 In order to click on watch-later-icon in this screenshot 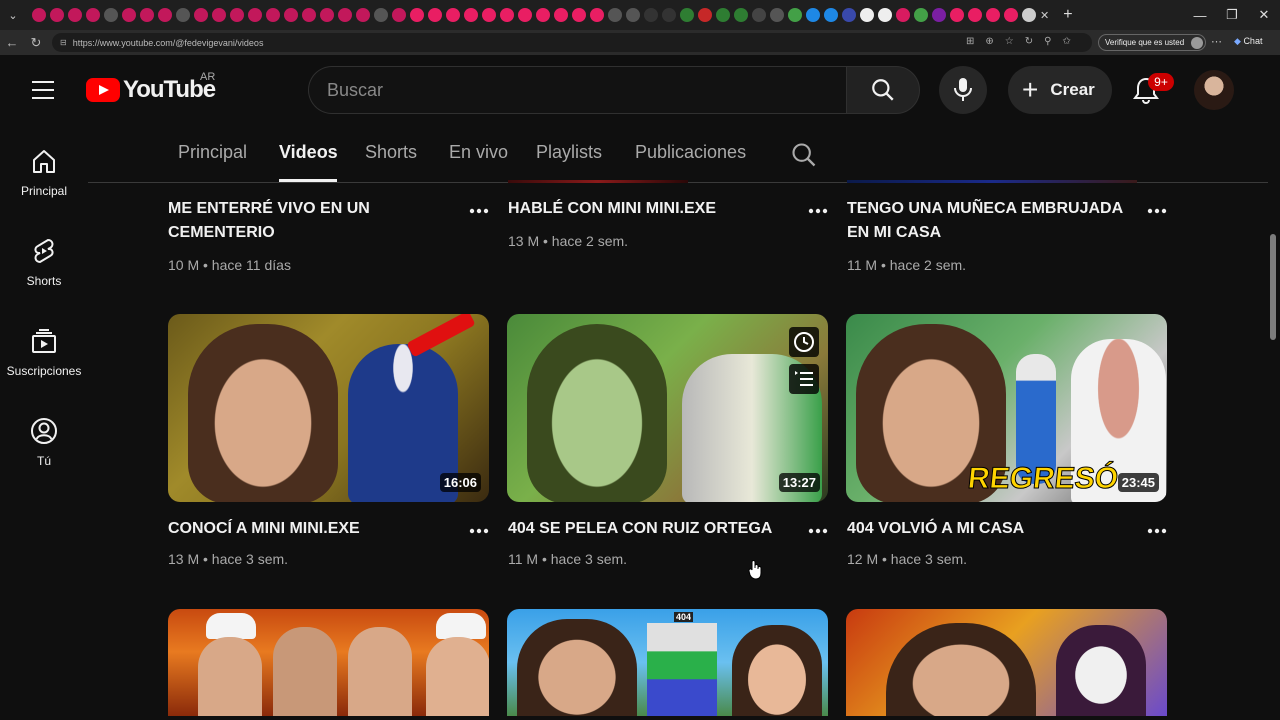, I will do `click(804, 342)`.